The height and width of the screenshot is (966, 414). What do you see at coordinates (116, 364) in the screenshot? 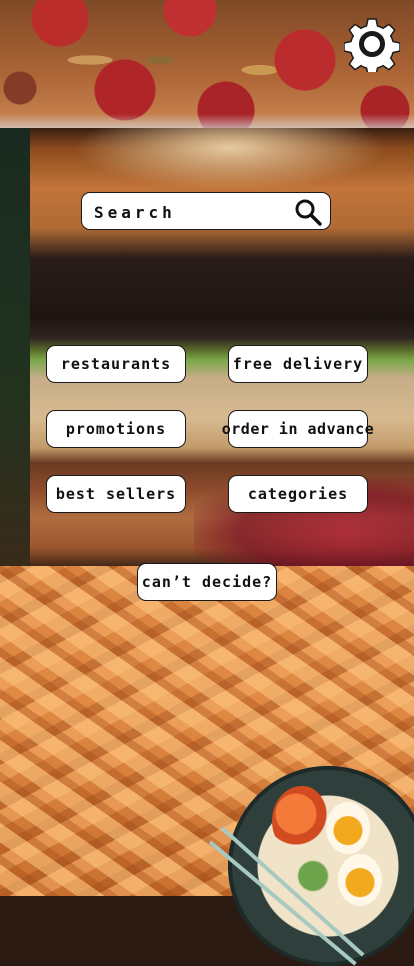
I see `restaurants-button: restaurants` at bounding box center [116, 364].